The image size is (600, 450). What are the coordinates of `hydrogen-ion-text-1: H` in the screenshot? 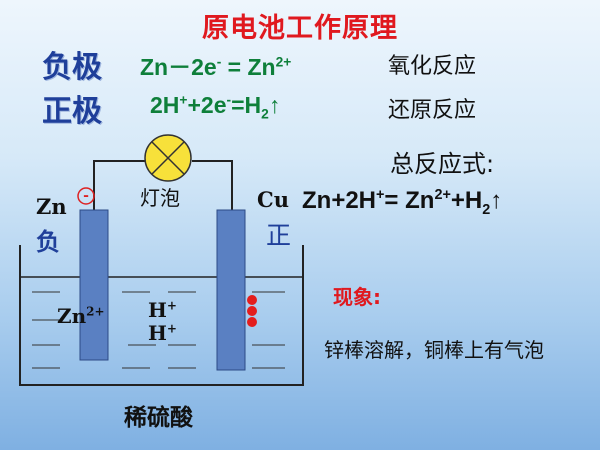 It's located at (157, 310).